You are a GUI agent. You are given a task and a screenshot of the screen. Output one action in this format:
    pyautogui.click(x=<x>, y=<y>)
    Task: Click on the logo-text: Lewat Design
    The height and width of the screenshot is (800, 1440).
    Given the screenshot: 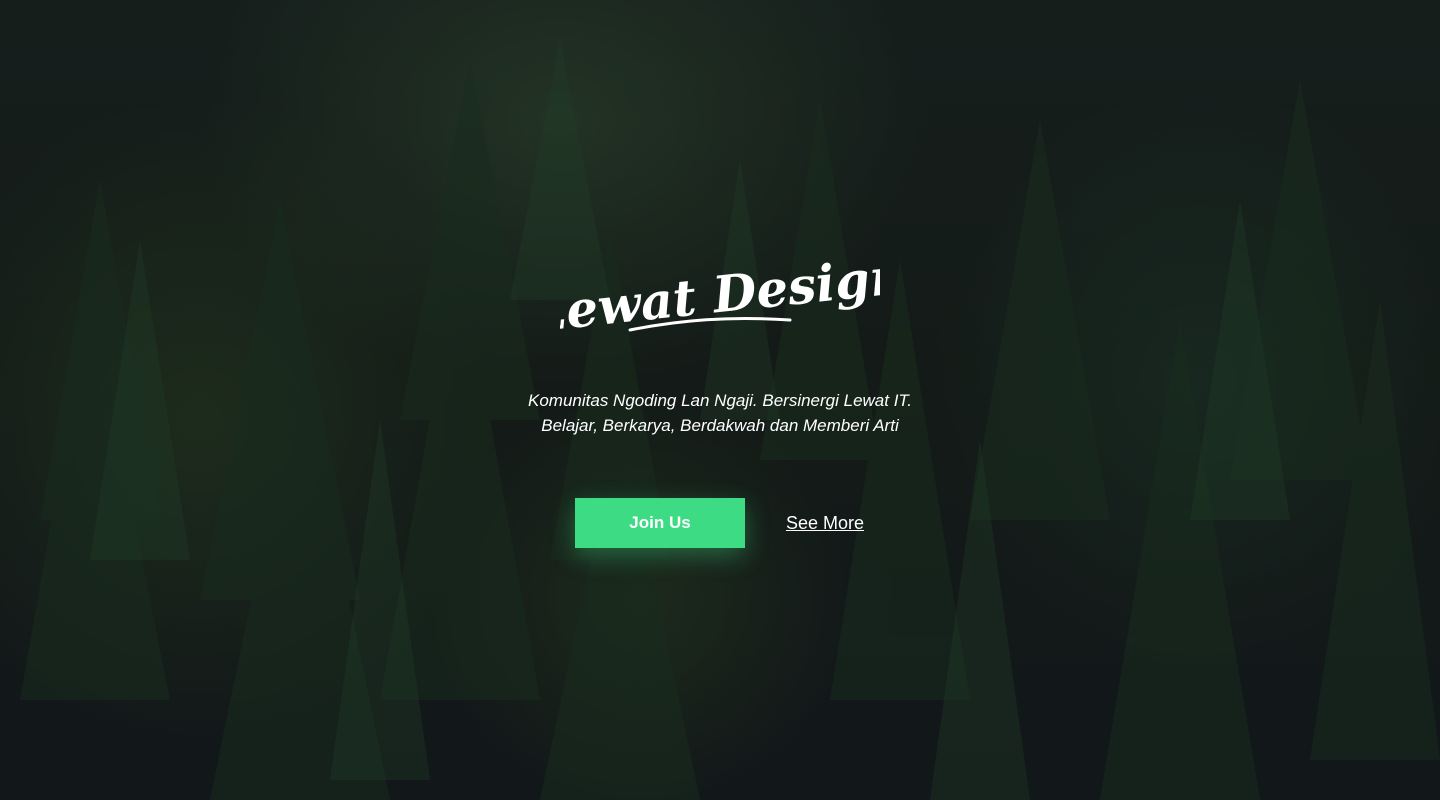 What is the action you would take?
    pyautogui.click(x=720, y=297)
    